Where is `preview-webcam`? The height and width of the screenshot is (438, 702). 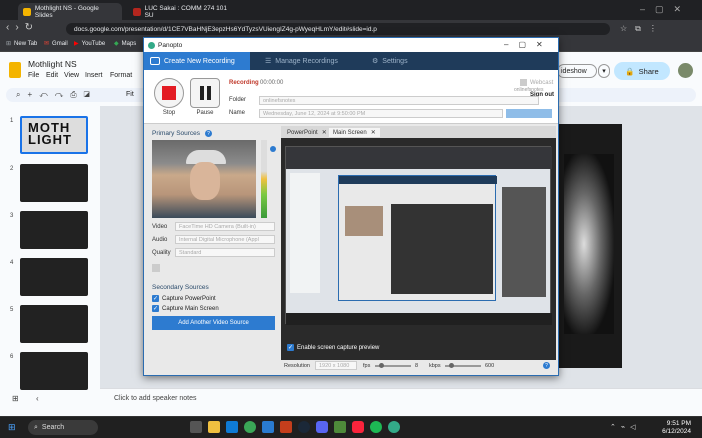
preview-webcam is located at coordinates (364, 221).